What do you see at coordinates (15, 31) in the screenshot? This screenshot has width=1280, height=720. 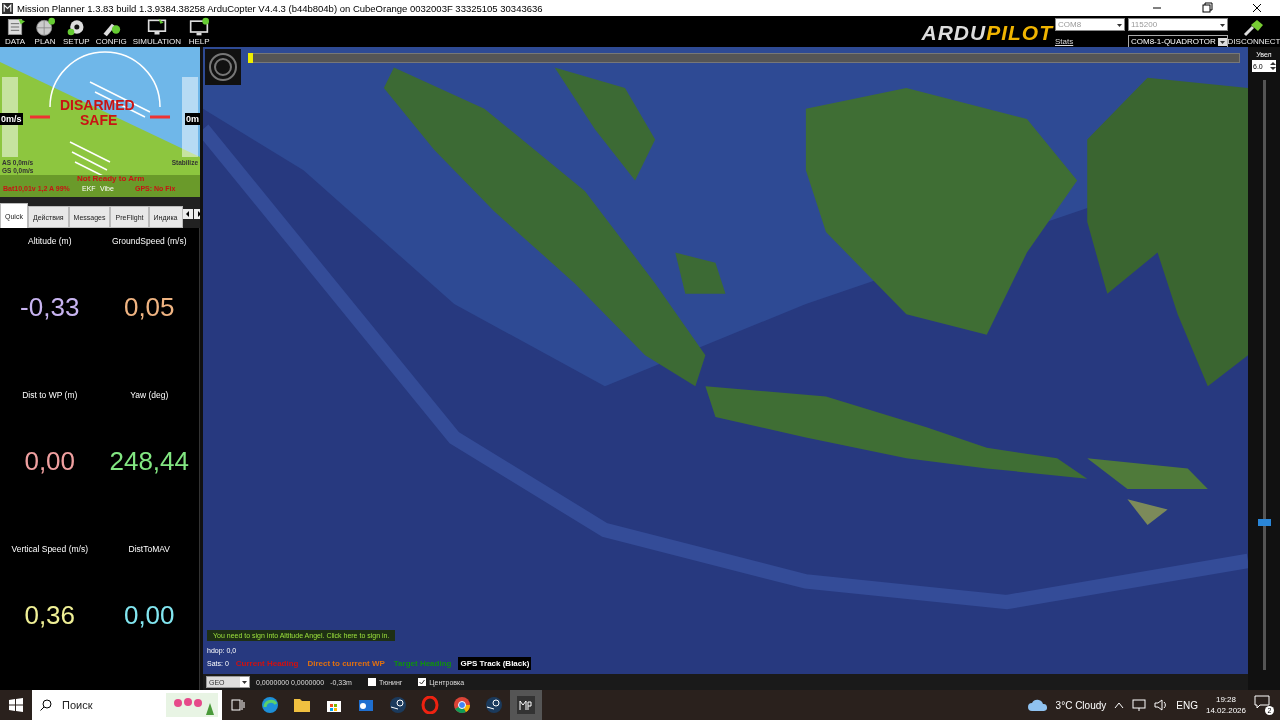 I see `menu-button: DATA` at bounding box center [15, 31].